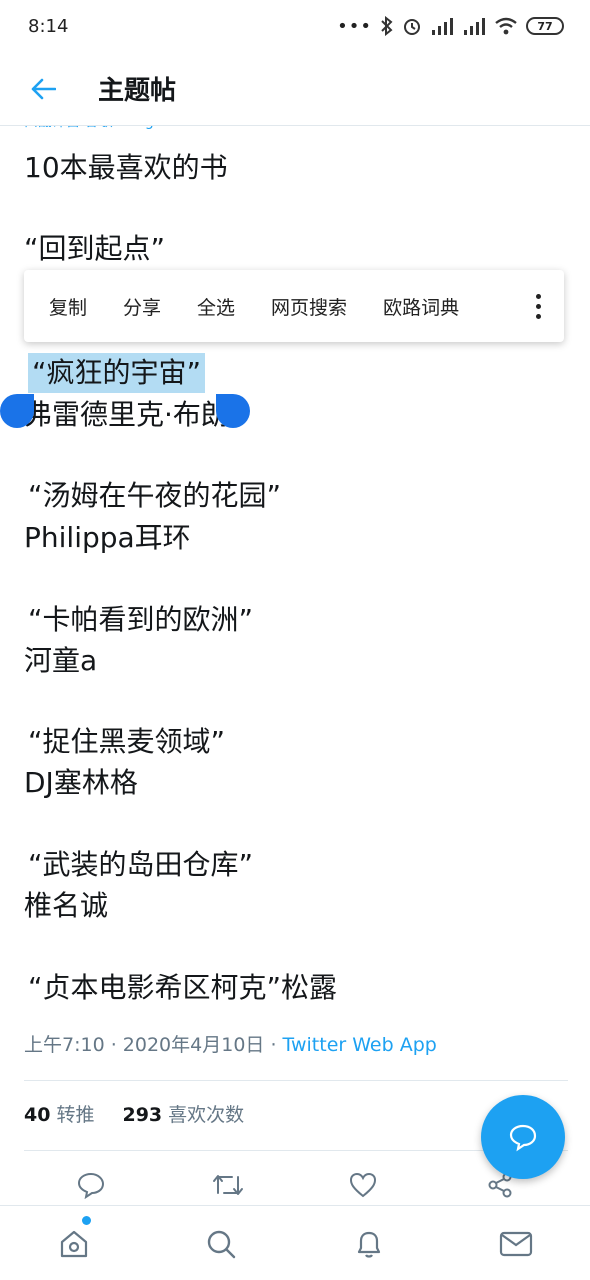 This screenshot has height=1280, width=590. Describe the element at coordinates (221, 1244) in the screenshot. I see `search-icon` at that location.